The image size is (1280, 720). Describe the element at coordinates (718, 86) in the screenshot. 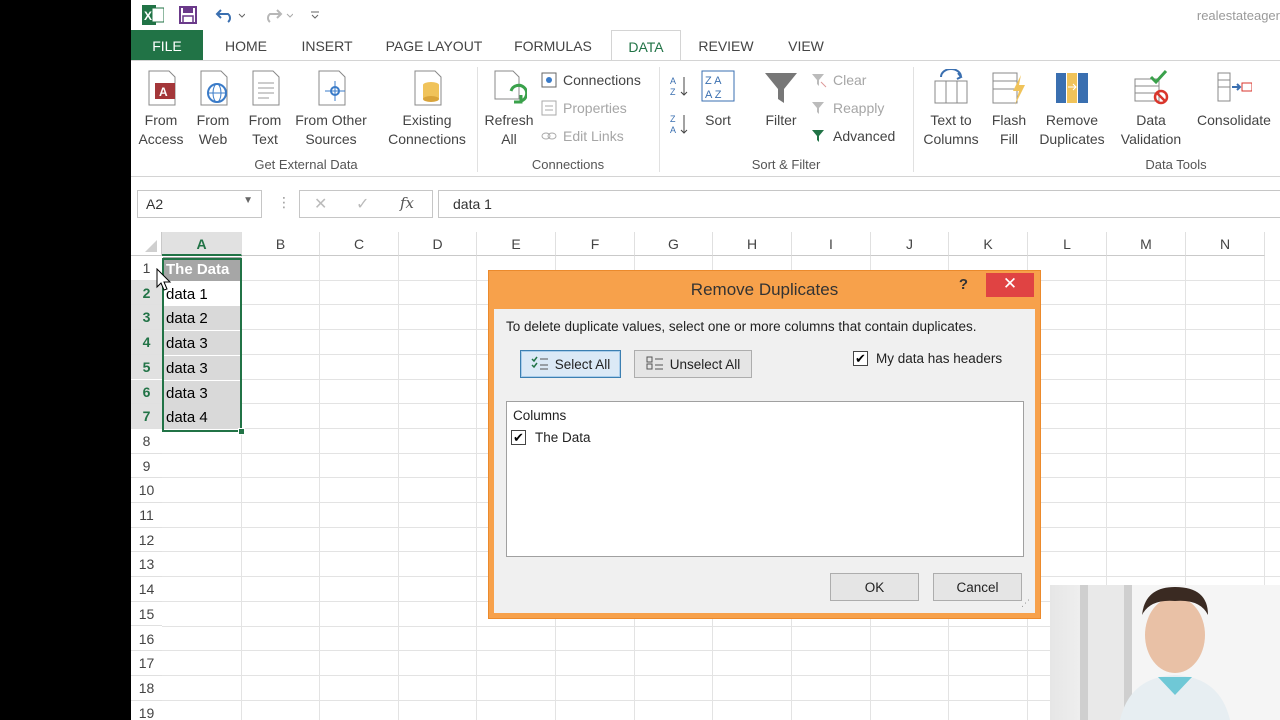

I see `sort-icon: Z A A Z` at that location.